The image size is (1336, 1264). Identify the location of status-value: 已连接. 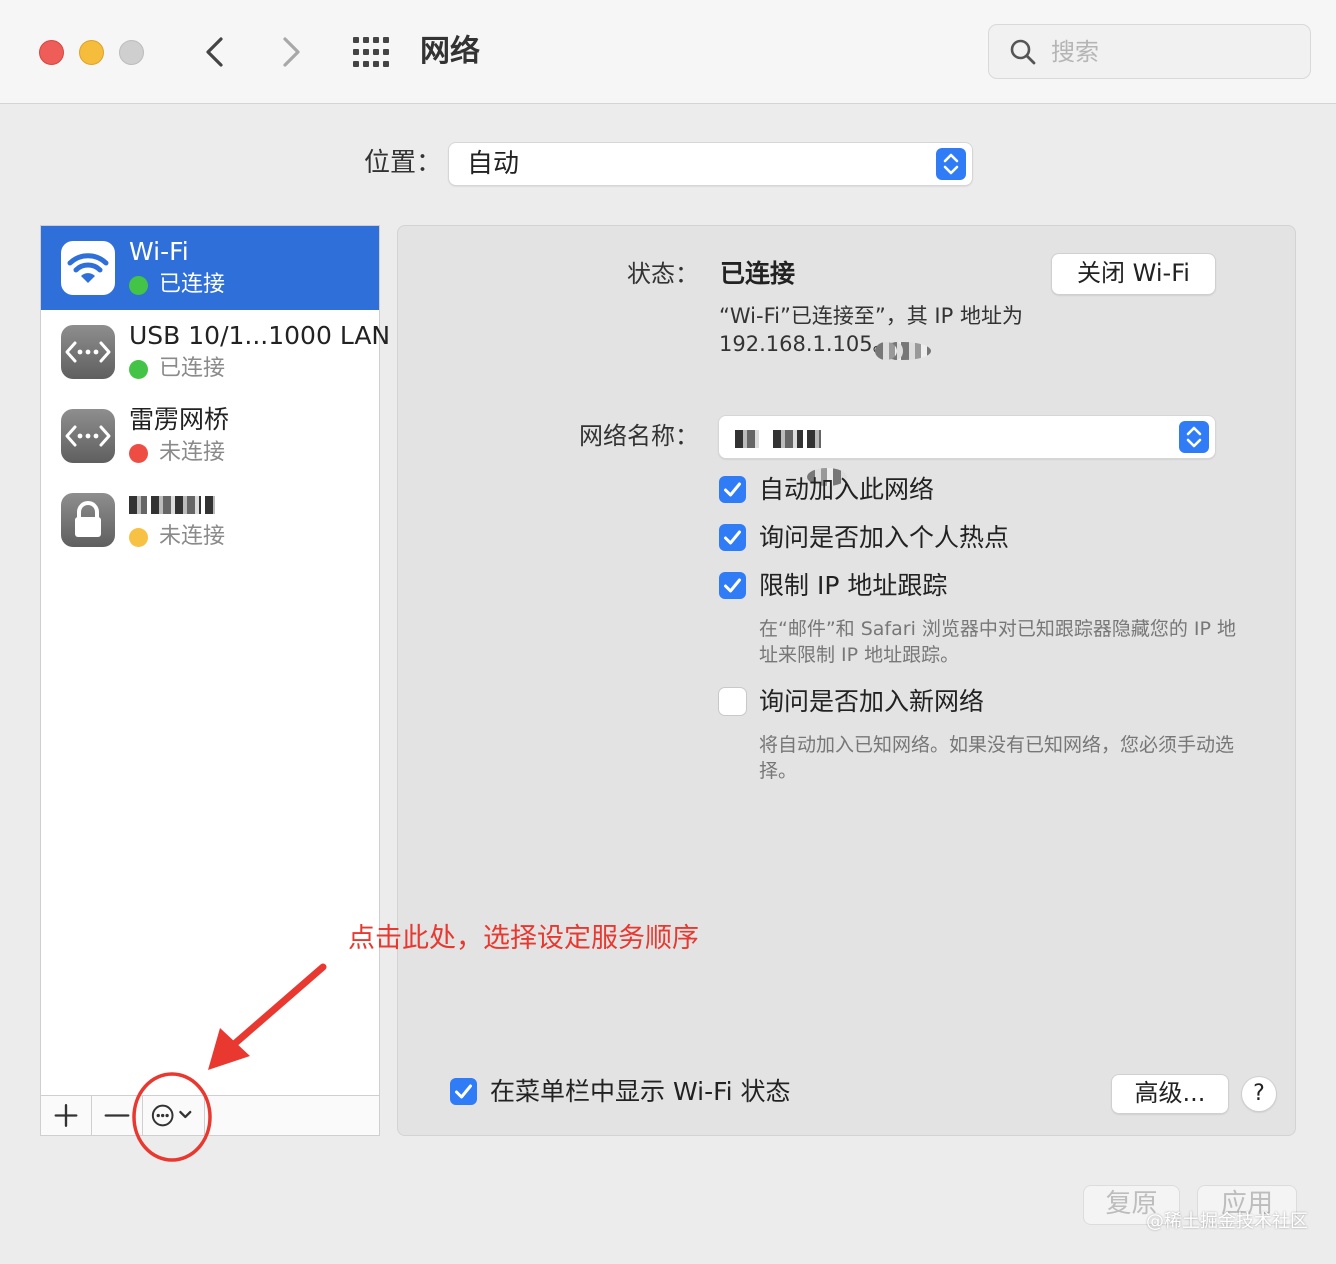
(758, 273).